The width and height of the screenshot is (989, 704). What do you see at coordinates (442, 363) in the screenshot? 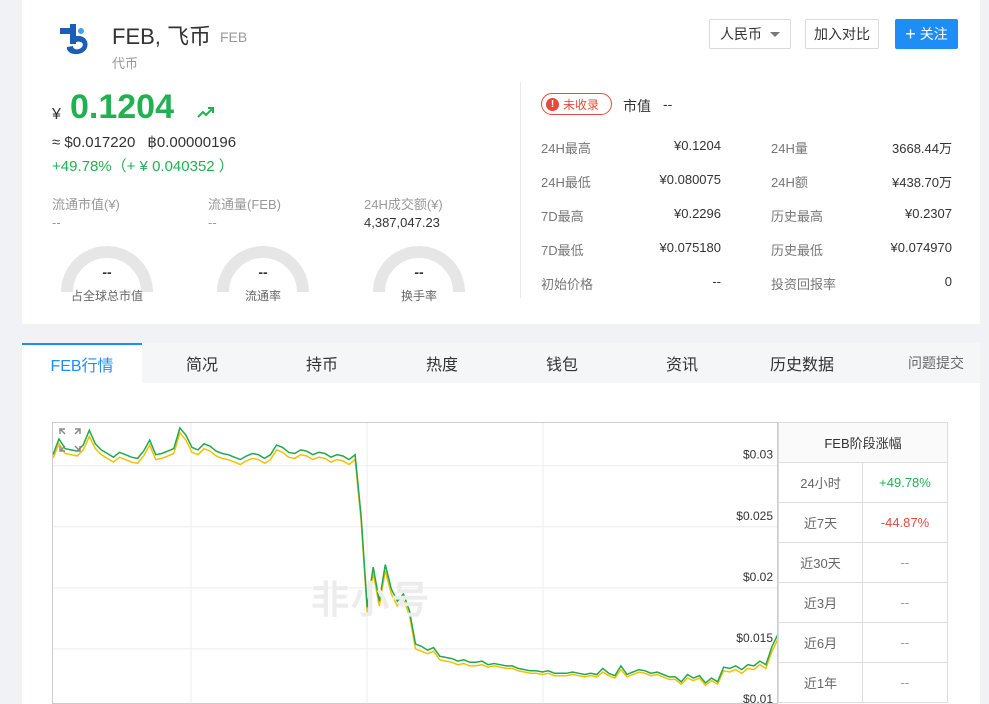
I see `tab-popularity: 热度` at bounding box center [442, 363].